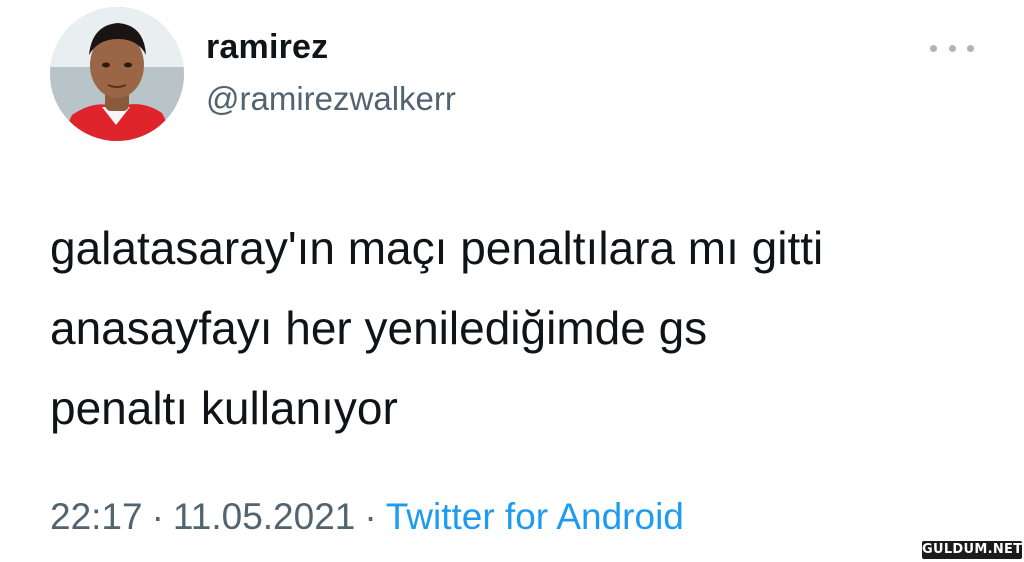 The width and height of the screenshot is (1024, 562). Describe the element at coordinates (267, 47) in the screenshot. I see `display-name: ramirez` at that location.